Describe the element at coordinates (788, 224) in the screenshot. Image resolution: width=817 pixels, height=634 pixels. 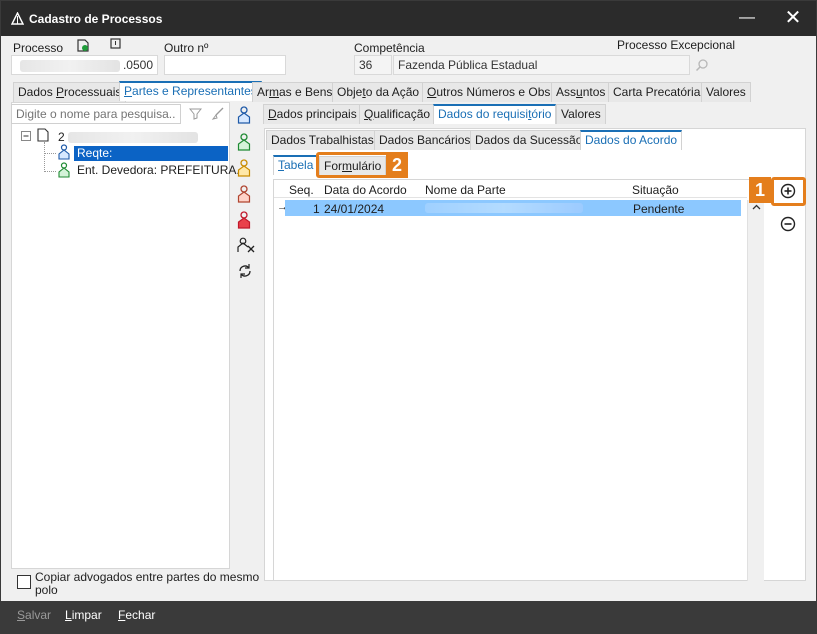
I see `remove-acordo-button` at that location.